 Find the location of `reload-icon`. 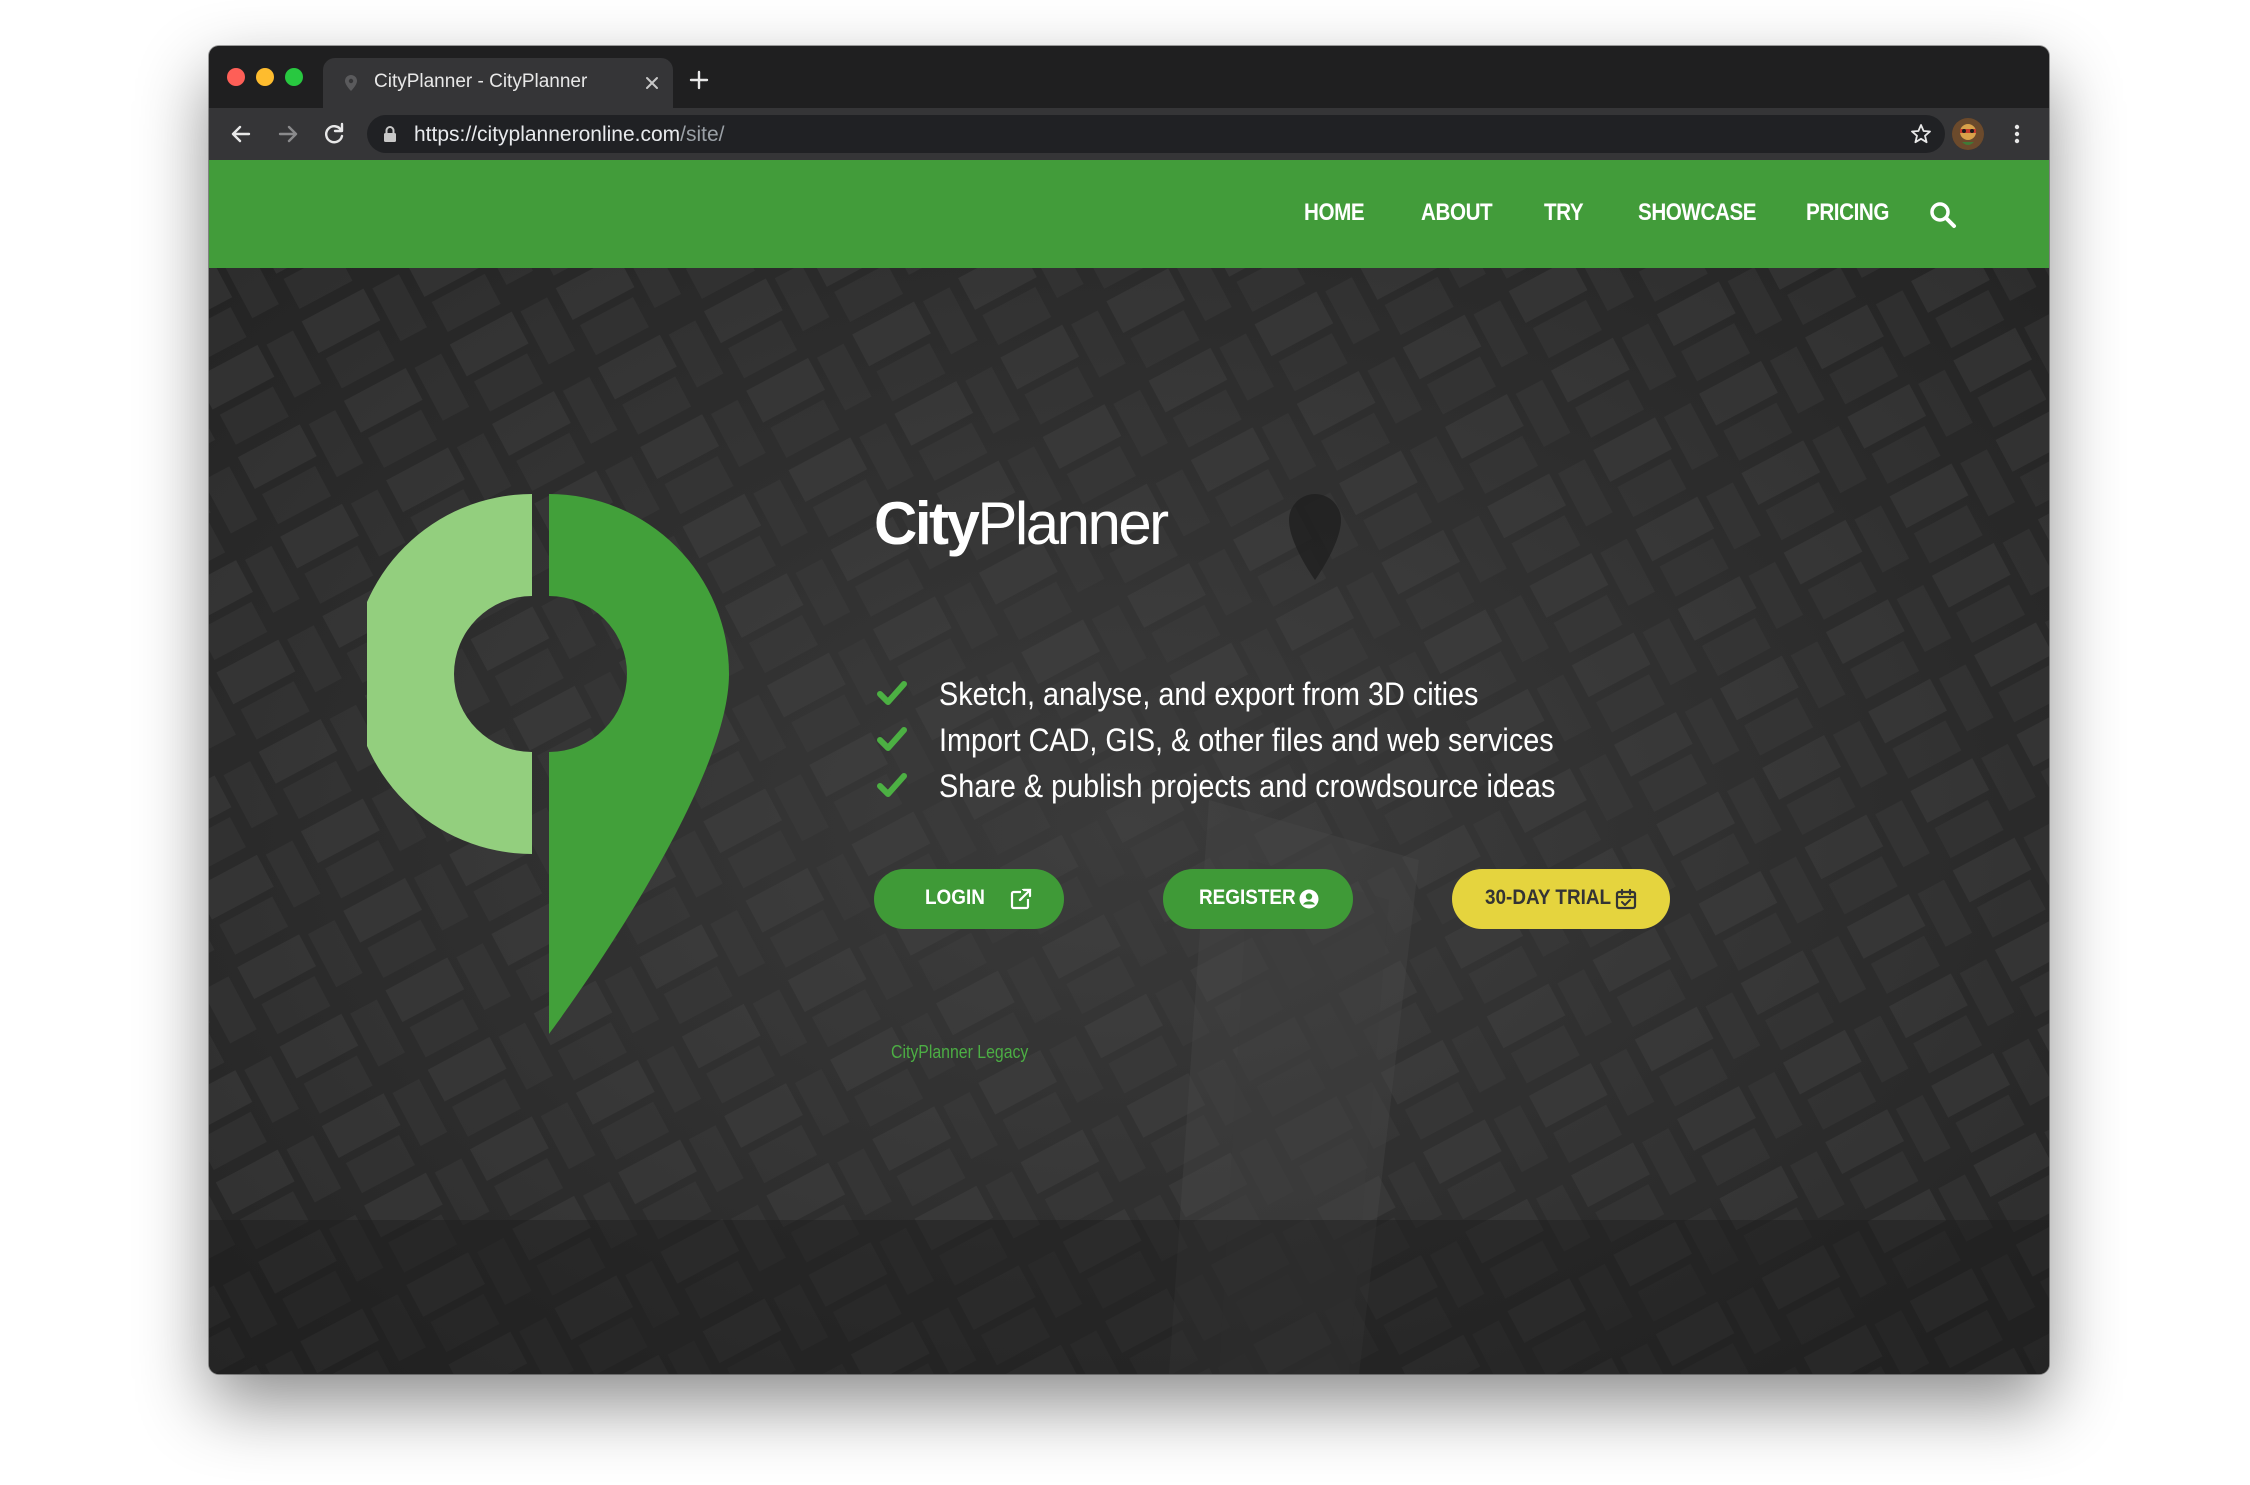

reload-icon is located at coordinates (334, 134).